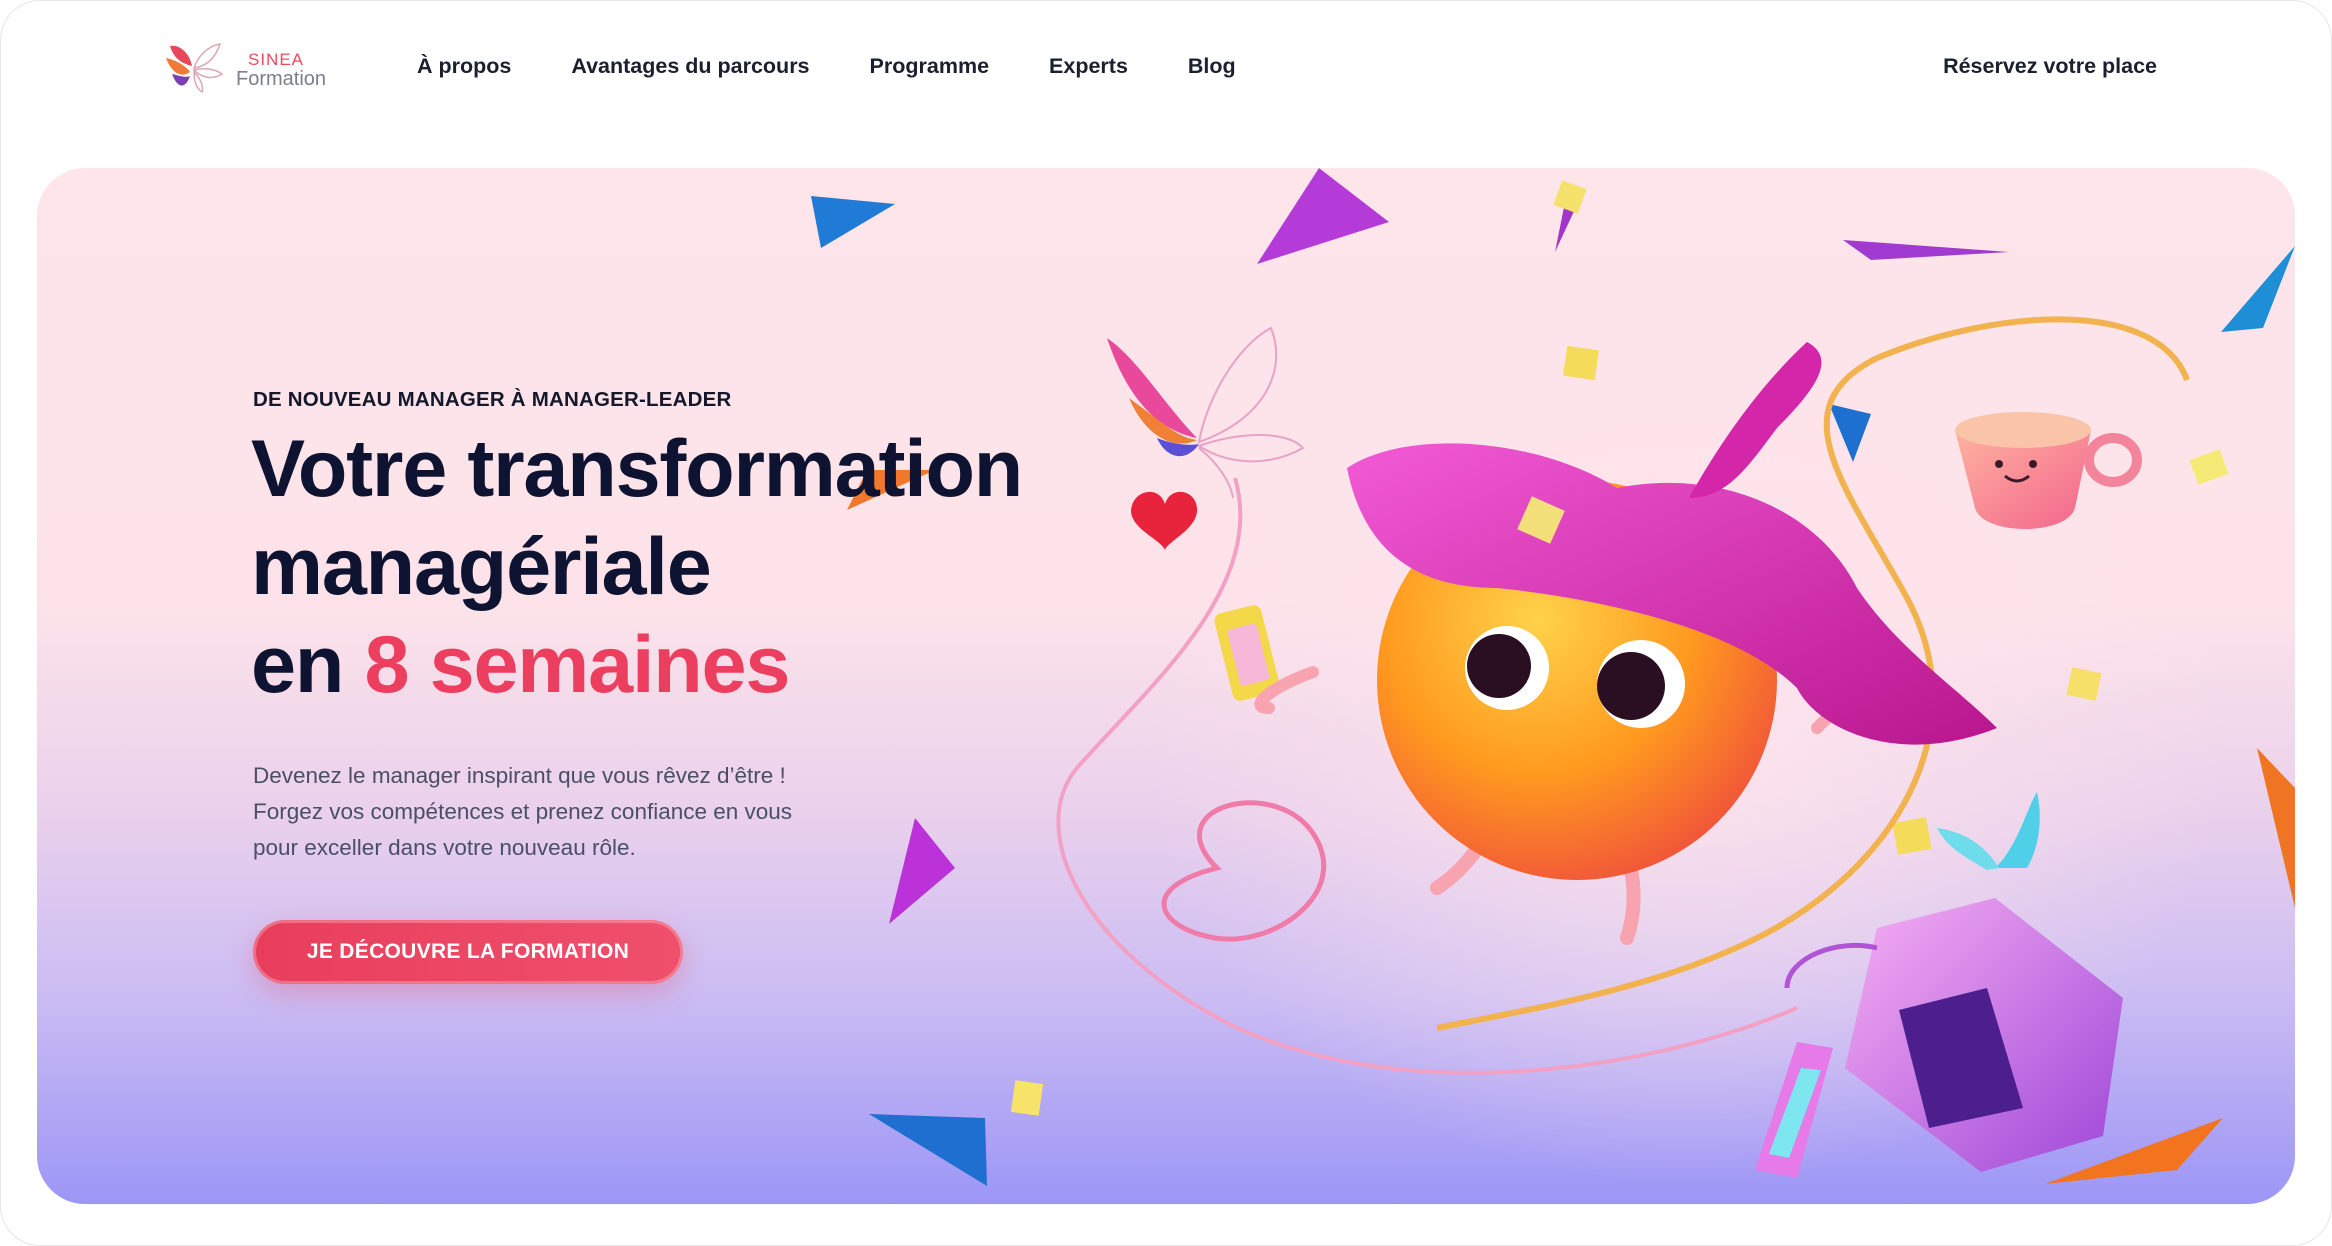  Describe the element at coordinates (1953, 982) in the screenshot. I see `computer-decoration` at that location.